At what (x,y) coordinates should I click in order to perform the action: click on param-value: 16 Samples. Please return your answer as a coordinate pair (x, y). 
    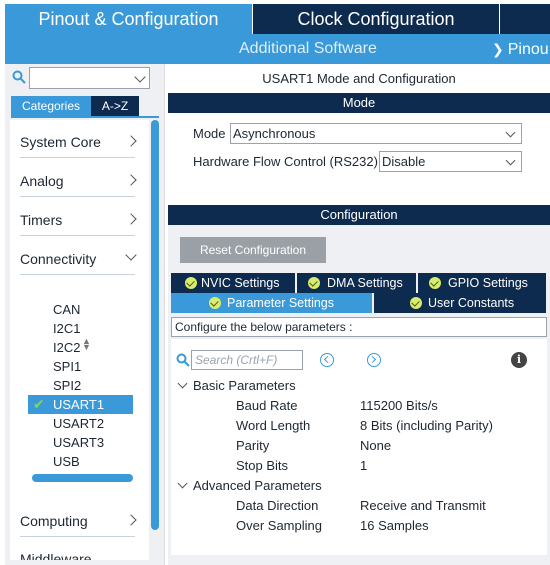
    Looking at the image, I should click on (394, 525).